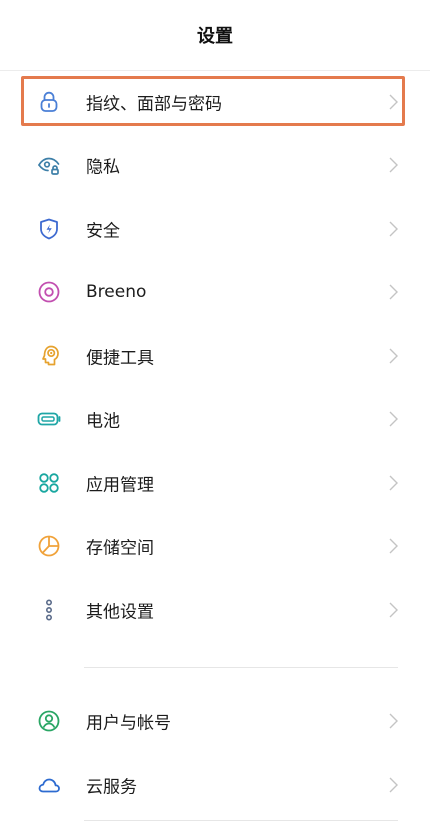 This screenshot has height=832, width=430. What do you see at coordinates (154, 104) in the screenshot?
I see `settings-item-label: 指纹、面部与密码` at bounding box center [154, 104].